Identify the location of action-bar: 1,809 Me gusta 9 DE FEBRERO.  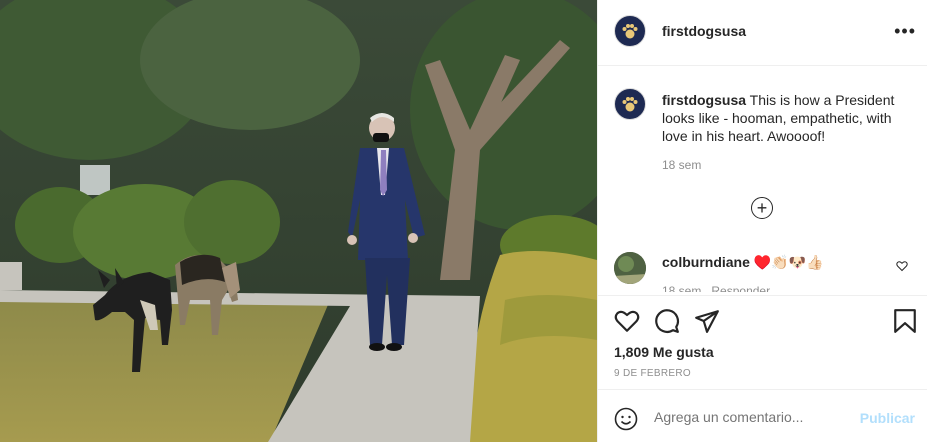
(762, 342).